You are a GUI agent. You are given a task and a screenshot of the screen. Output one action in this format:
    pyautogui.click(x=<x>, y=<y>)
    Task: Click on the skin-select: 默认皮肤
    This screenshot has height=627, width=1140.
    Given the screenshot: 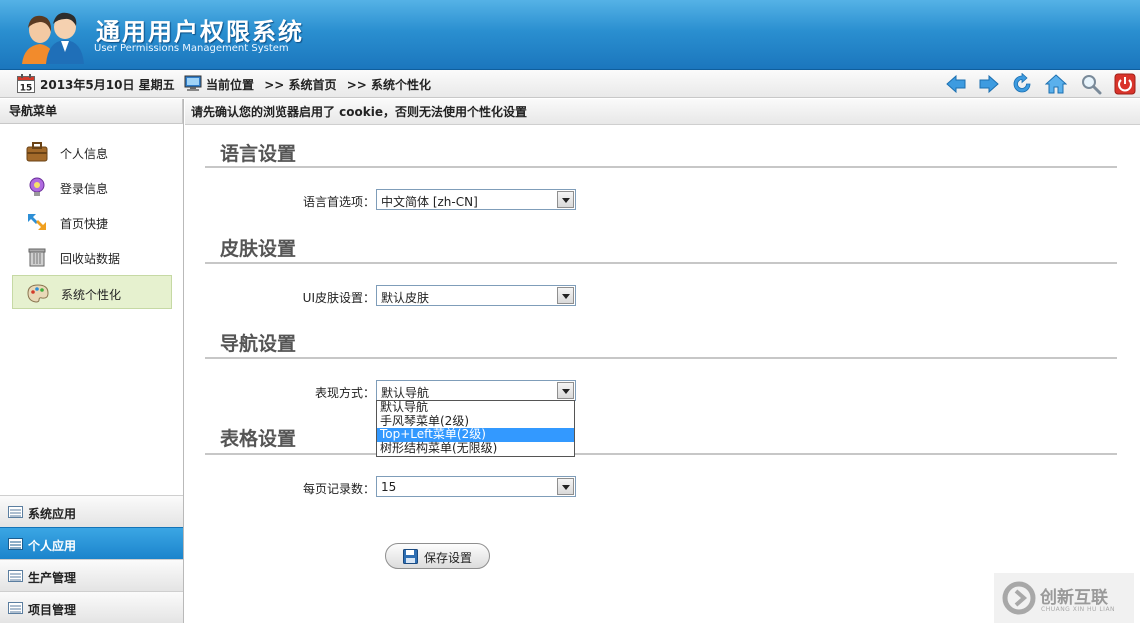 What is the action you would take?
    pyautogui.click(x=476, y=295)
    